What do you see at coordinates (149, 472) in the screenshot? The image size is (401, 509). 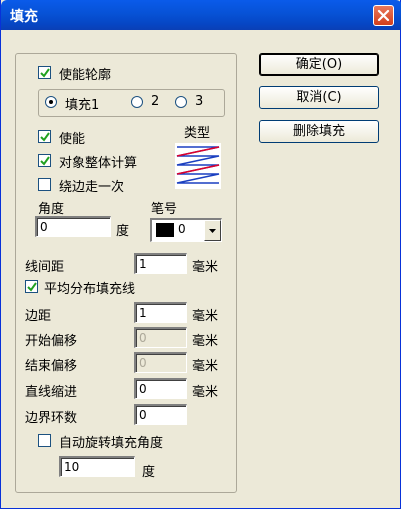 I see `rotate-angle-unit: 度` at bounding box center [149, 472].